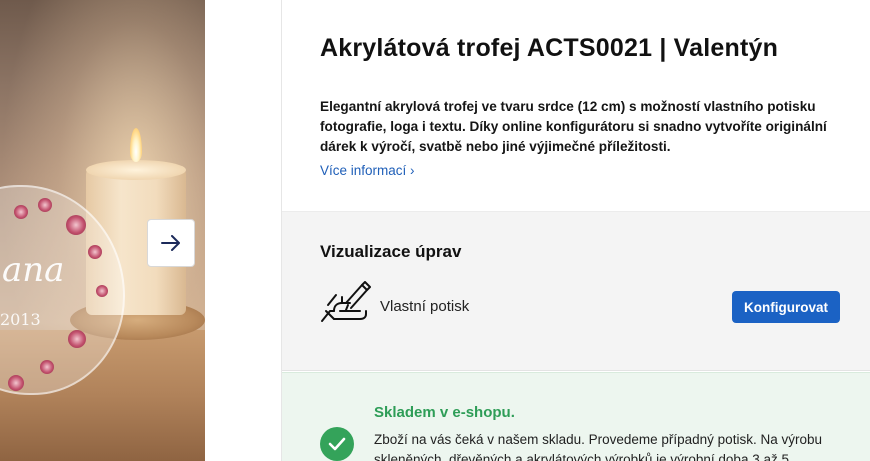 The height and width of the screenshot is (461, 870). Describe the element at coordinates (346, 301) in the screenshot. I see `hand-writing-icon` at that location.